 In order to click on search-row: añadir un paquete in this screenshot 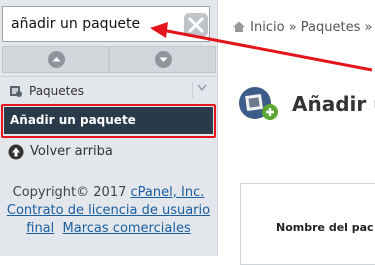, I will do `click(108, 25)`.